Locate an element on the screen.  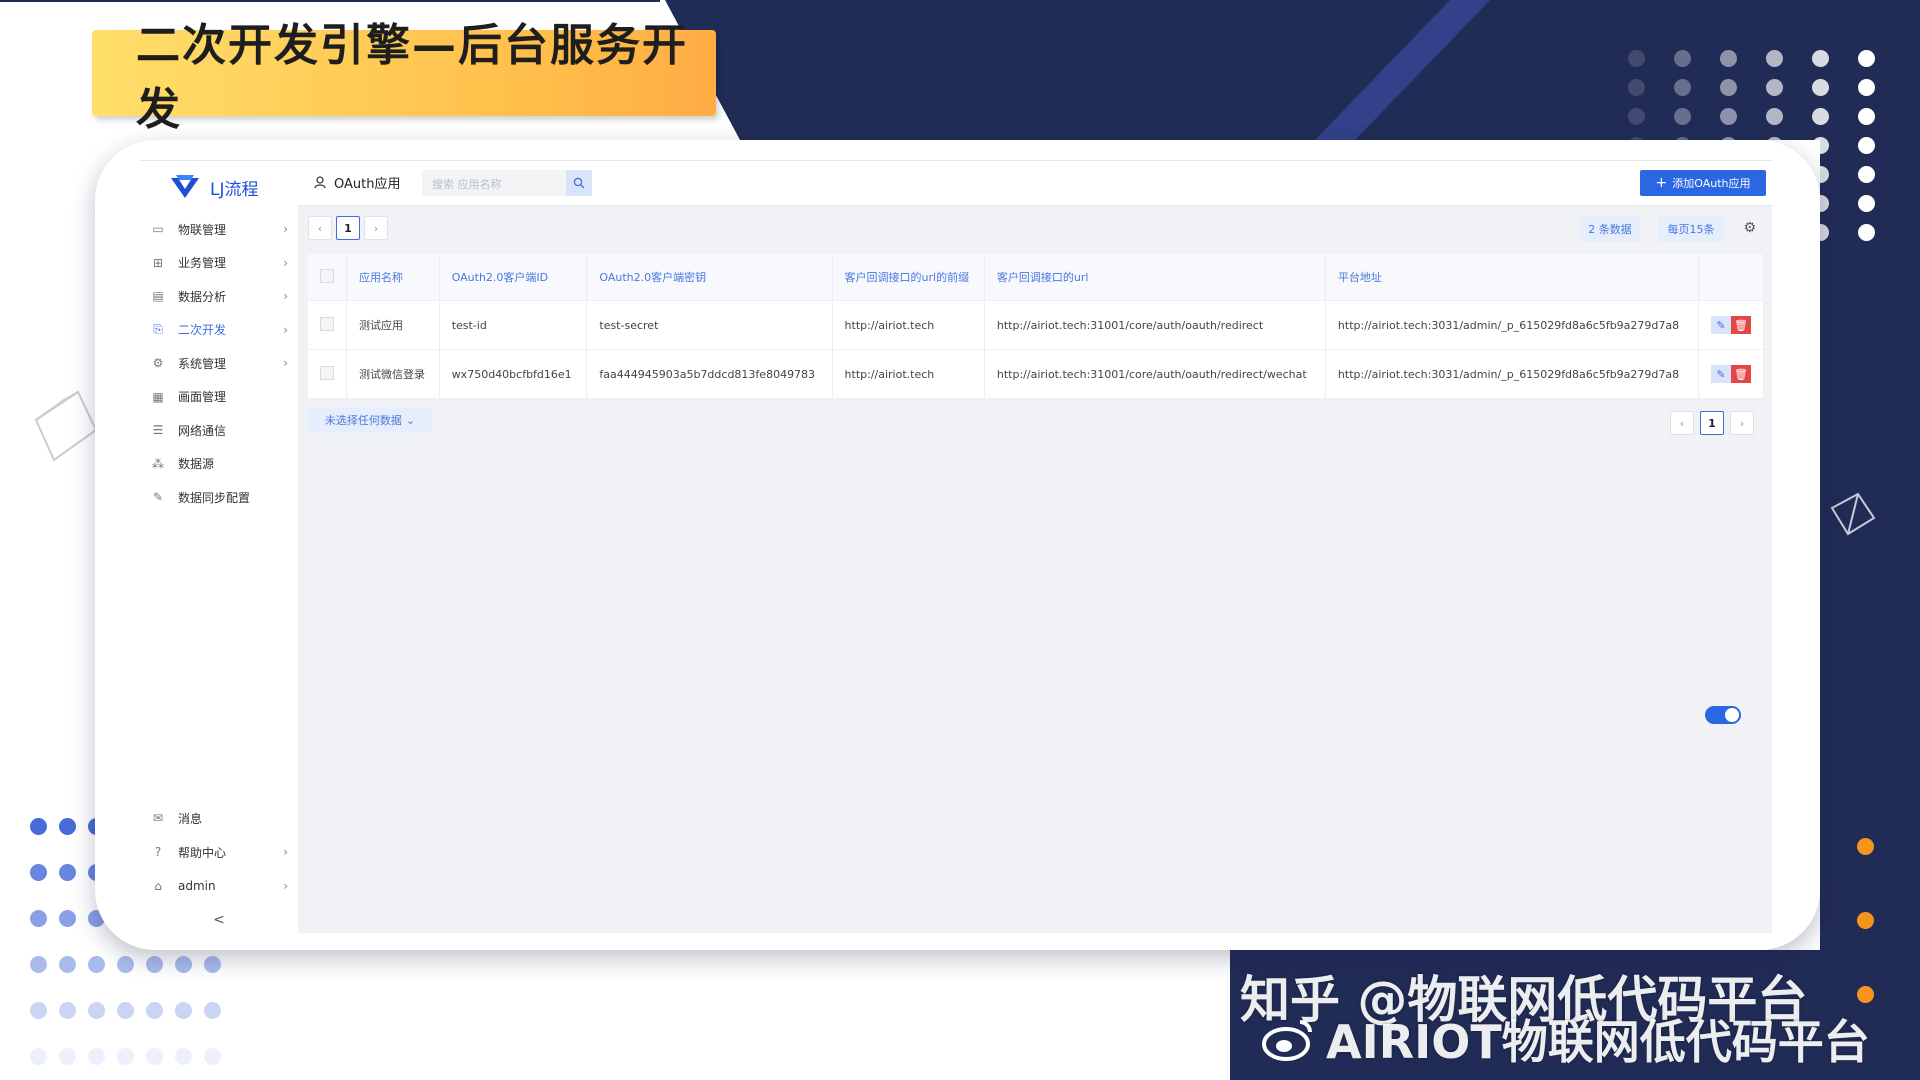
sidebar-item: ▦ 画面管理 is located at coordinates (219, 397).